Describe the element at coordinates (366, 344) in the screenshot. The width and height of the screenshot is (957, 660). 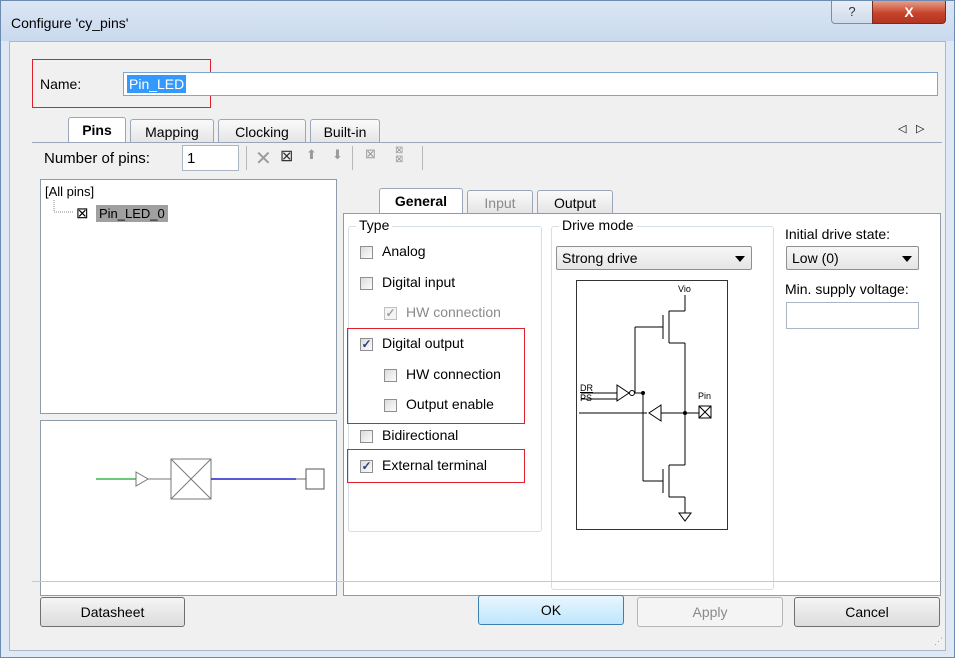
I see `digital-output-checkbox: ✓` at that location.